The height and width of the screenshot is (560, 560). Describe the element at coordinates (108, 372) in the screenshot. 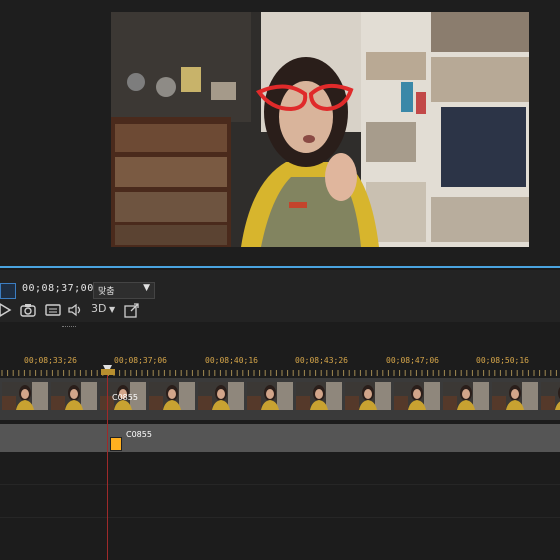

I see `in-point-marker` at that location.